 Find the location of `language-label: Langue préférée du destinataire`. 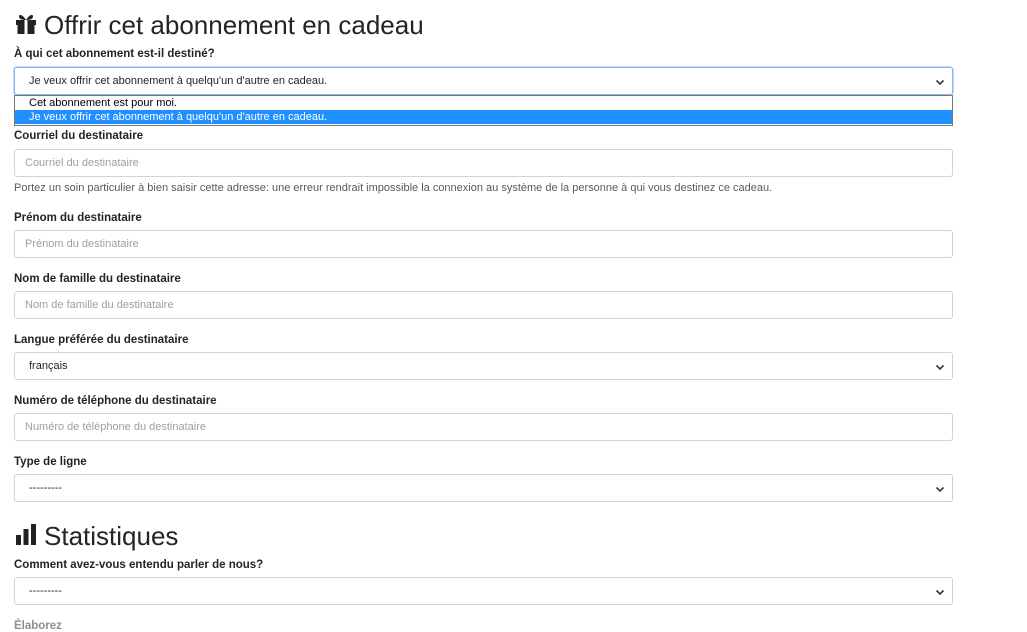

language-label: Langue préférée du destinataire is located at coordinates (101, 340).